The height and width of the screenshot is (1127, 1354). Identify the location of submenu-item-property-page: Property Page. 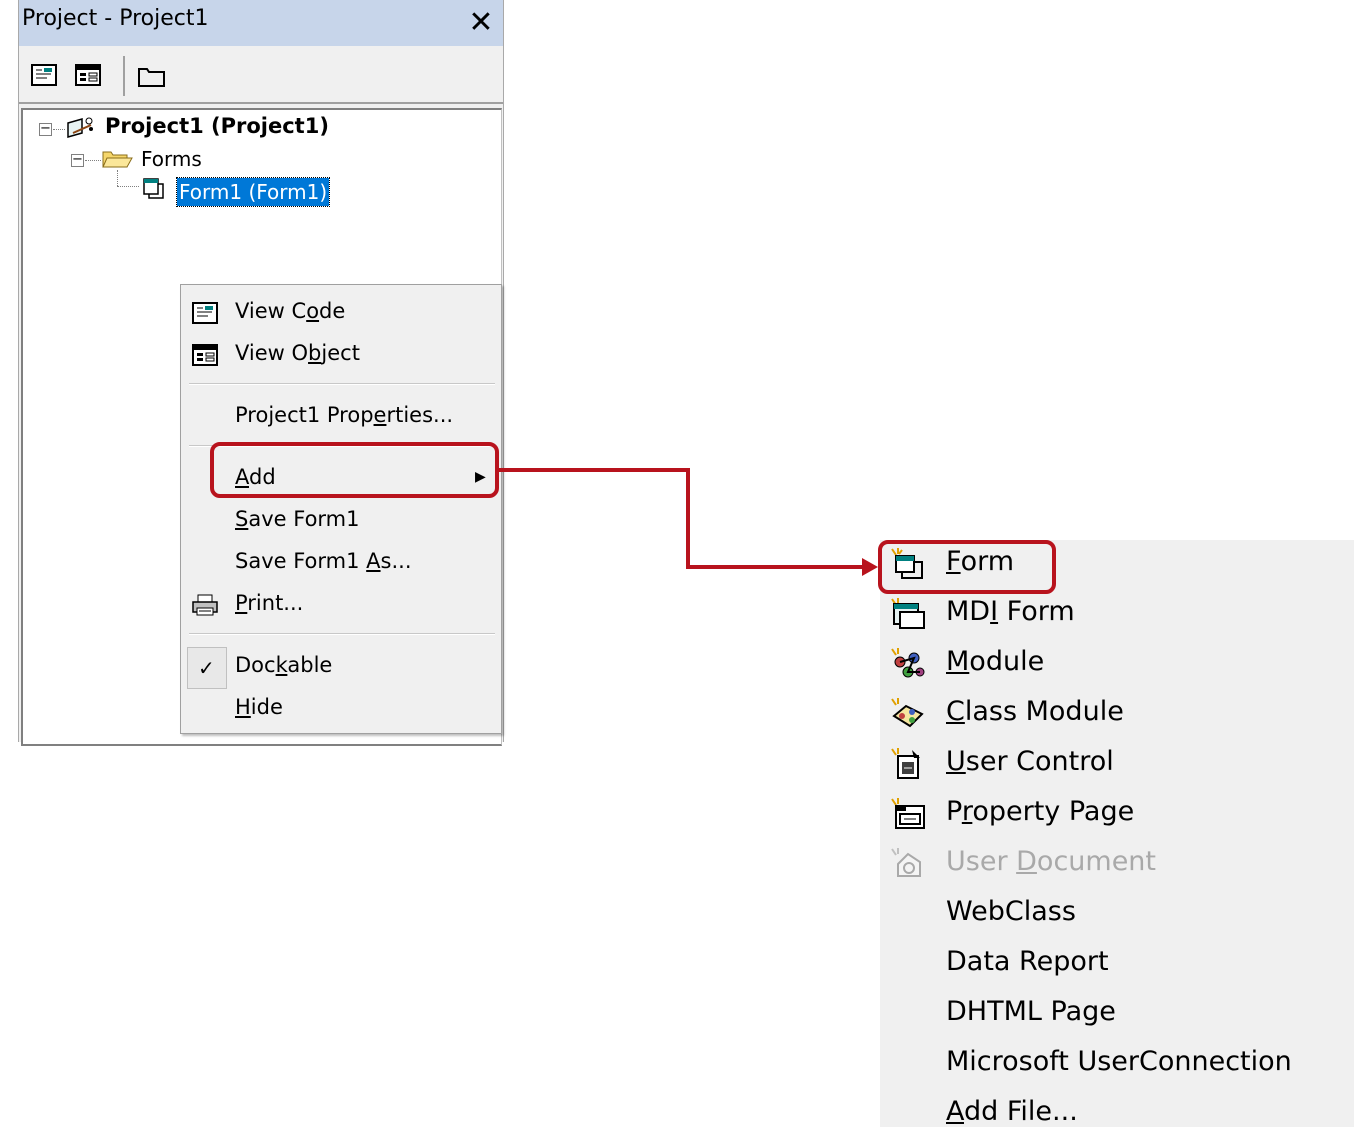
(1117, 814).